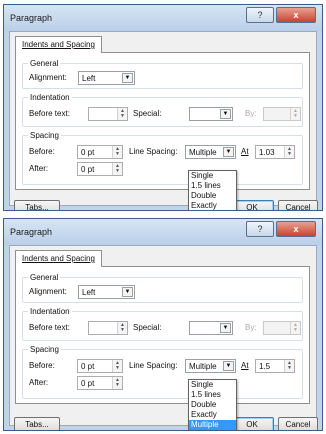 This screenshot has width=326, height=434. I want to click on line-spacing-options-list: Single 1.5 lines Double Exactly Multiple, so click(212, 404).